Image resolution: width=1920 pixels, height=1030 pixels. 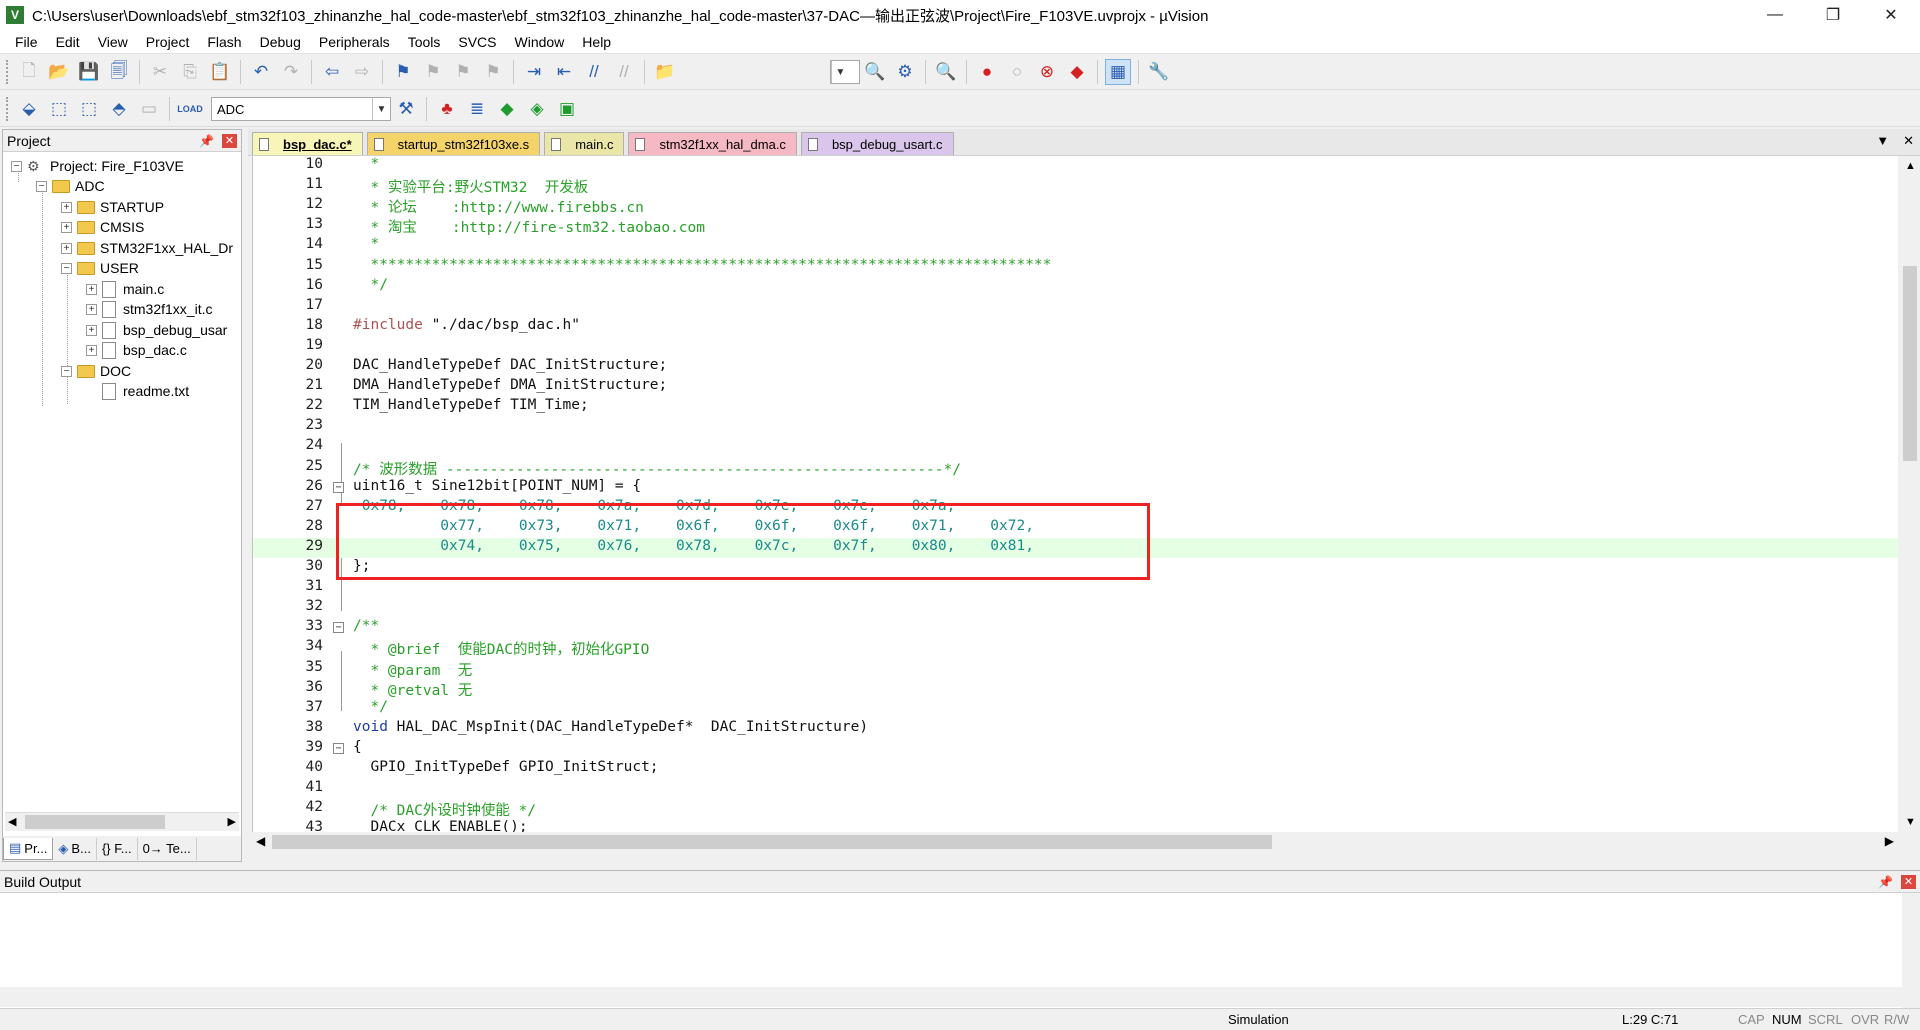 What do you see at coordinates (1908, 141) in the screenshot?
I see `close-tab-icon: ✕` at bounding box center [1908, 141].